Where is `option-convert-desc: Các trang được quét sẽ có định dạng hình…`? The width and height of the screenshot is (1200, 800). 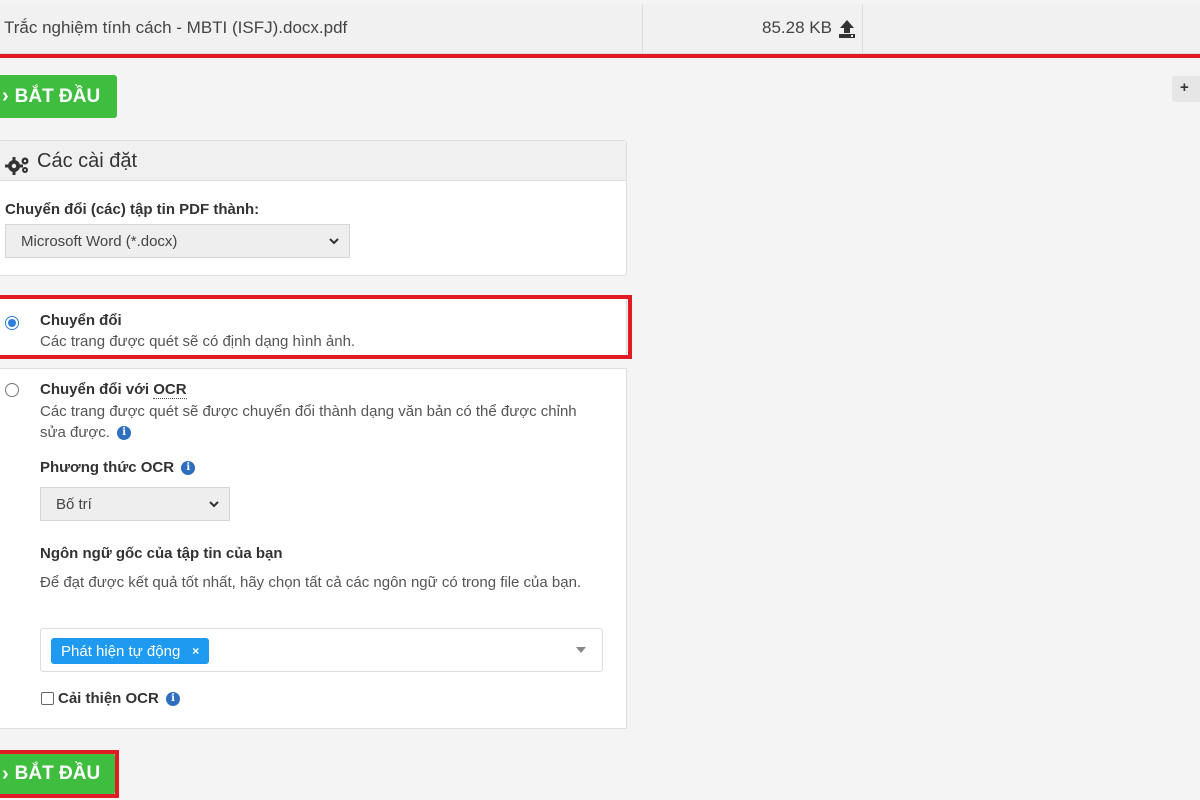 option-convert-desc: Các trang được quét sẽ có định dạng hình… is located at coordinates (198, 341).